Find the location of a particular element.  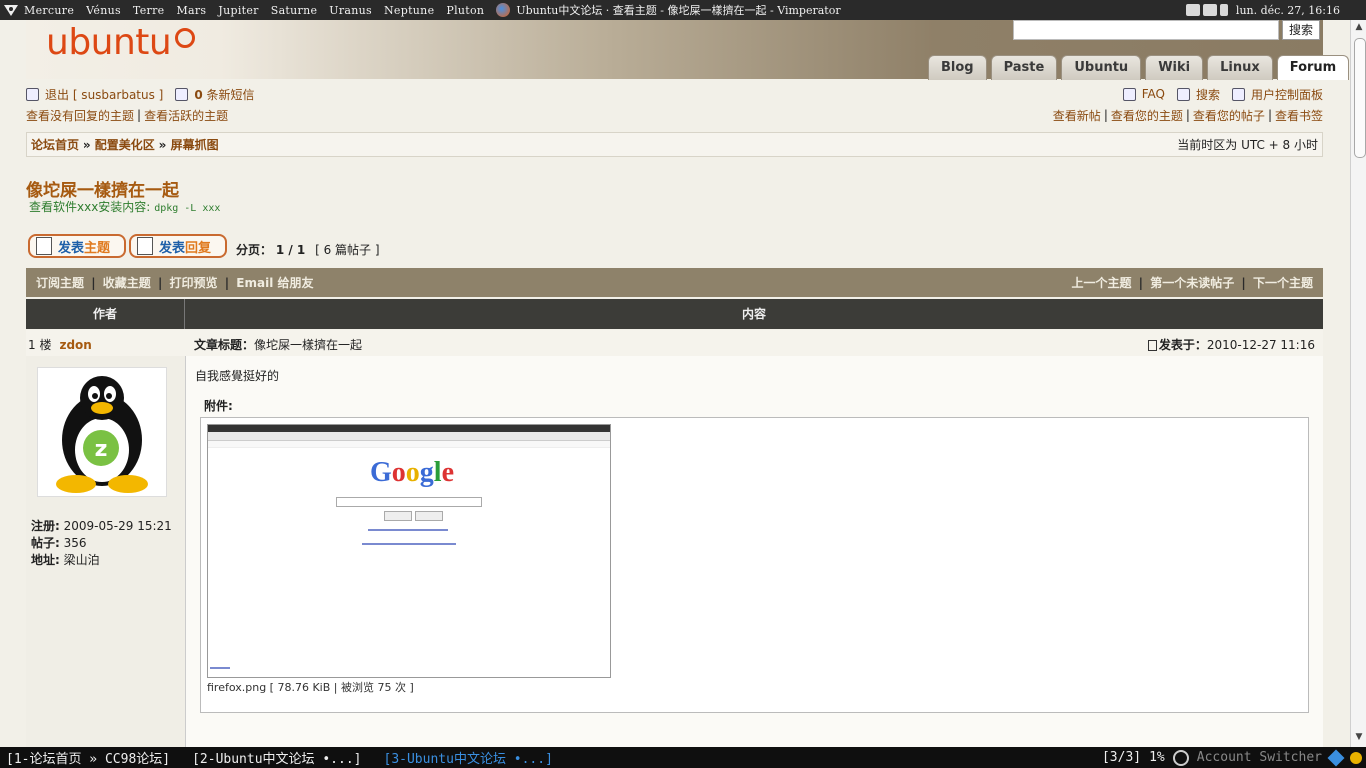

clock: lun. déc. 27, 16:16 is located at coordinates (1288, 10).